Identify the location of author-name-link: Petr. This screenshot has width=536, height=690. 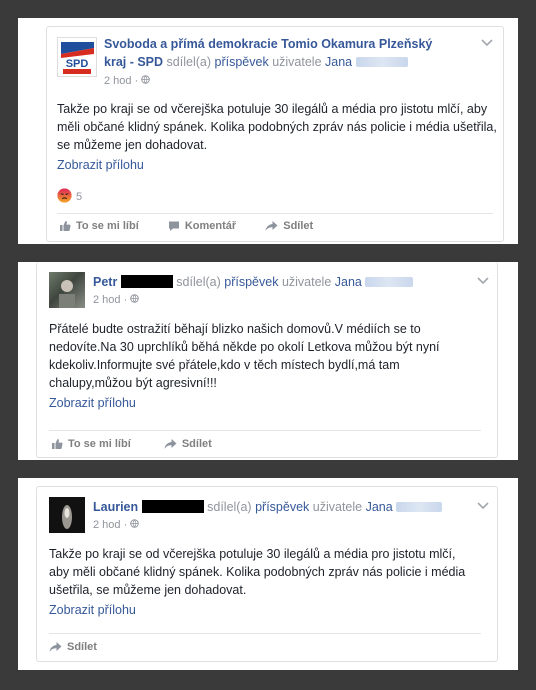
(105, 282).